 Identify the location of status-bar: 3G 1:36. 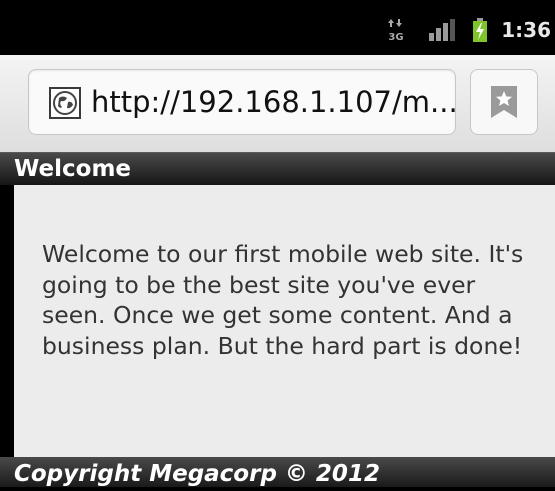
(277, 27).